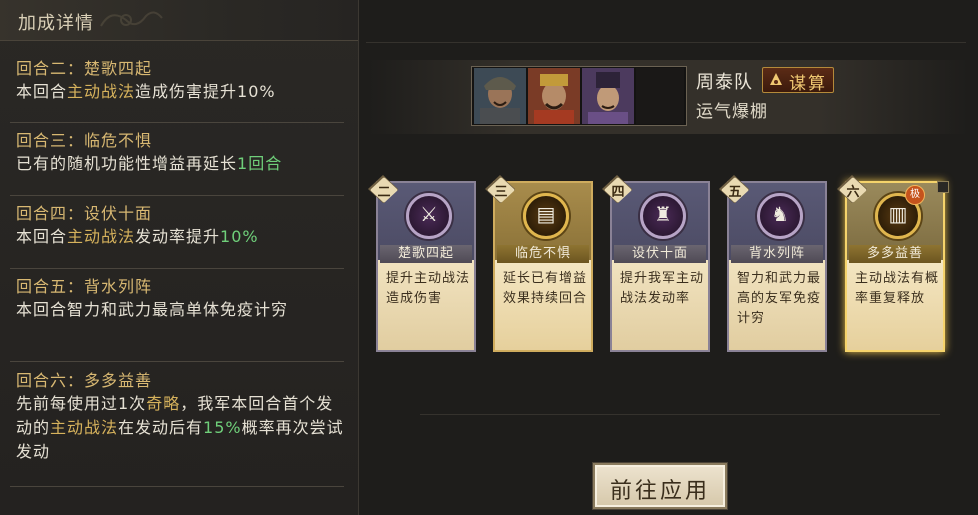 The height and width of the screenshot is (515, 978). Describe the element at coordinates (779, 298) in the screenshot. I see `card-description: 智力和武力最高的友军免疫计穷` at that location.